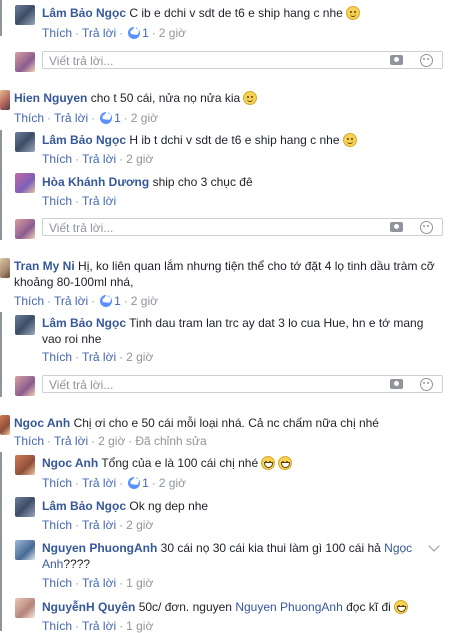  I want to click on comment-text-cont: Anh????, so click(66, 564).